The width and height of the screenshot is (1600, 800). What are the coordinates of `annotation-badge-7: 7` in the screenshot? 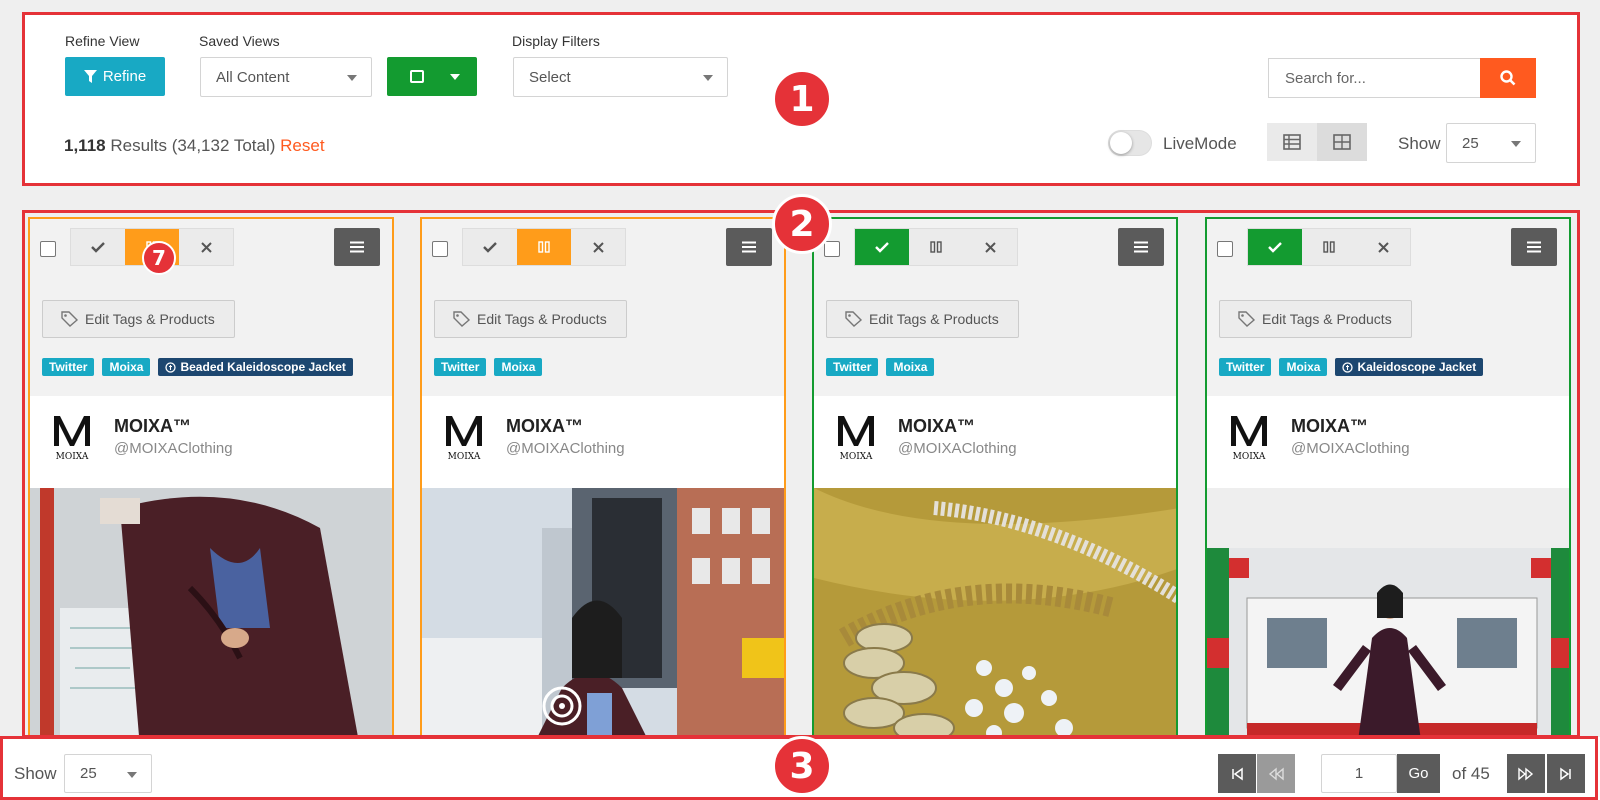 It's located at (159, 258).